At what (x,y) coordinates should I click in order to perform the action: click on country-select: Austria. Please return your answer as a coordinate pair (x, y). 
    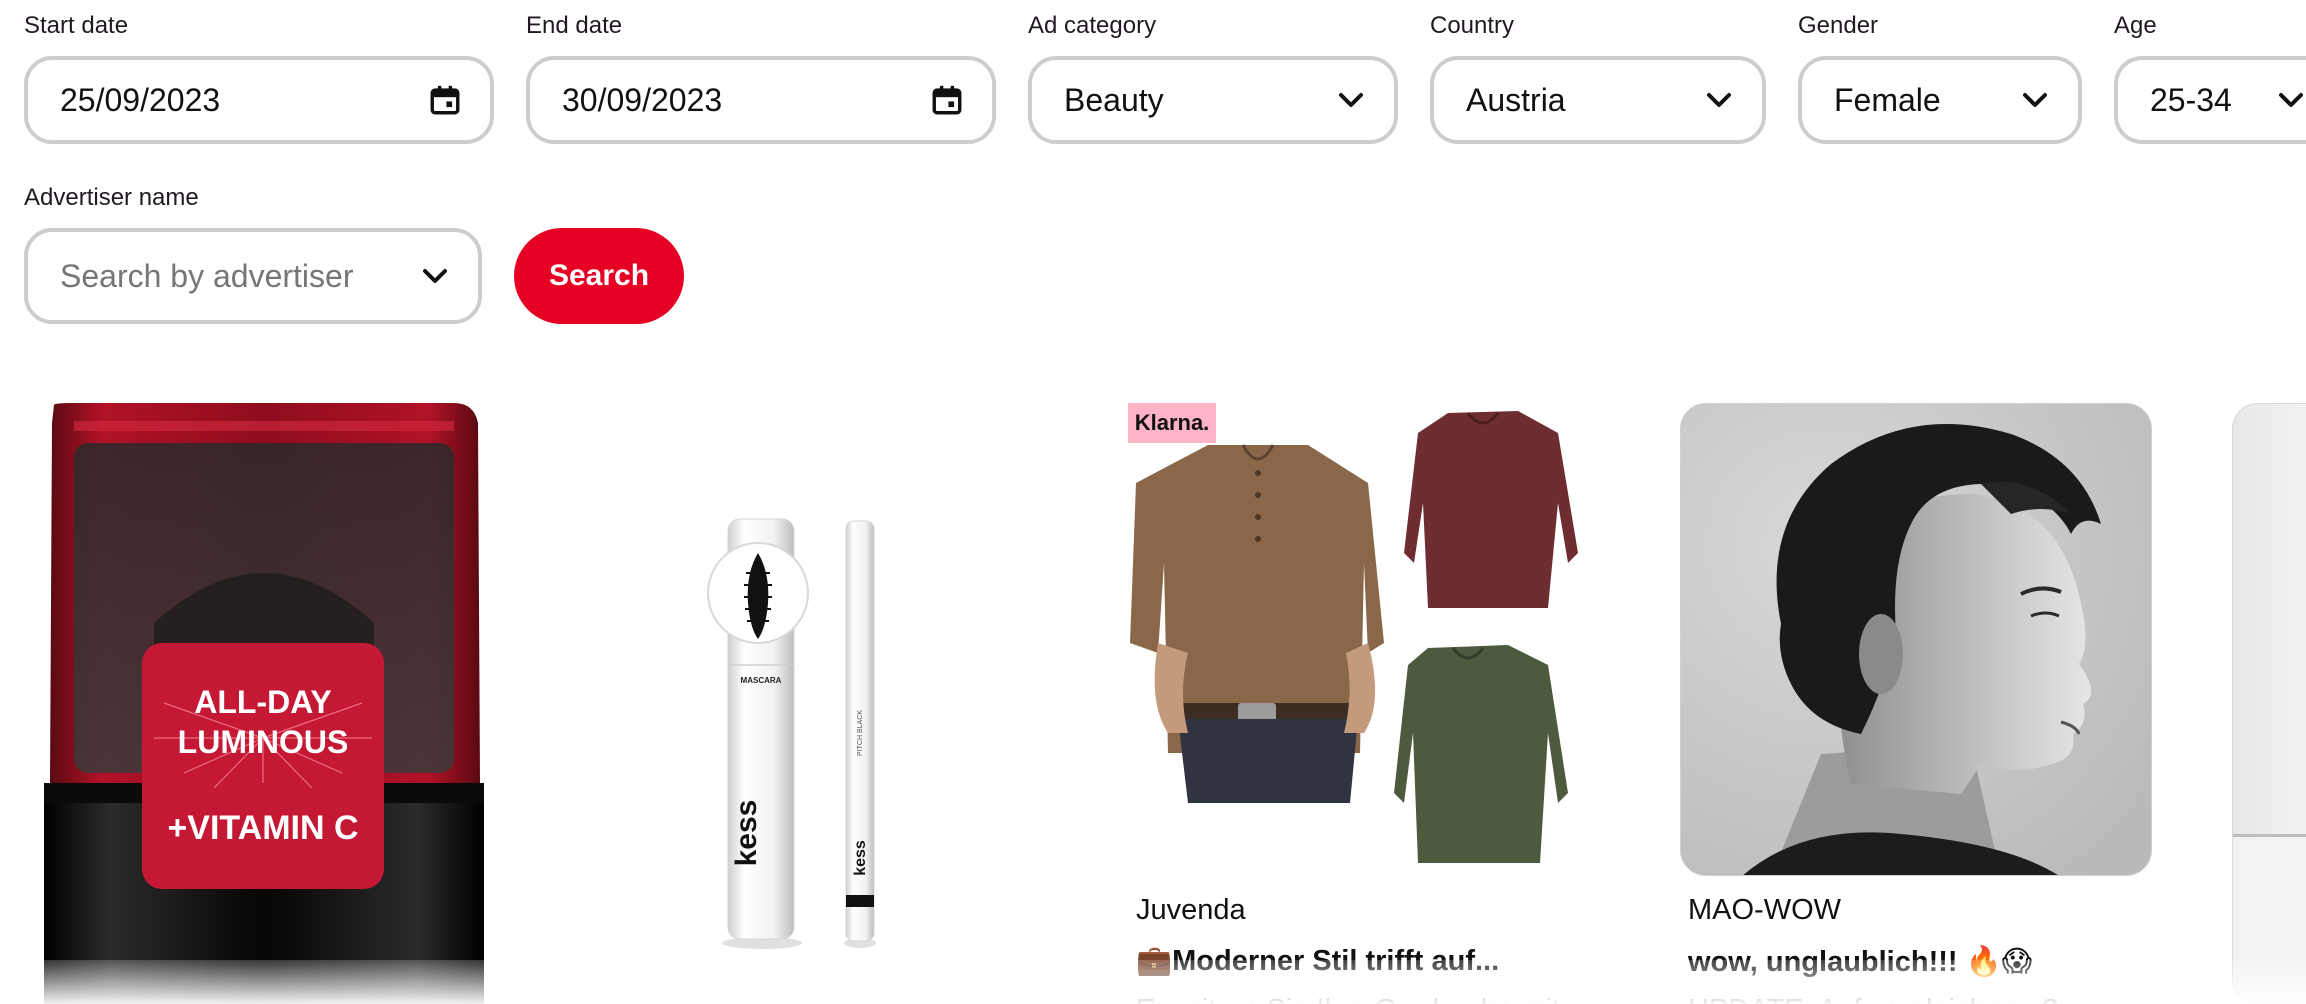
    Looking at the image, I should click on (1598, 100).